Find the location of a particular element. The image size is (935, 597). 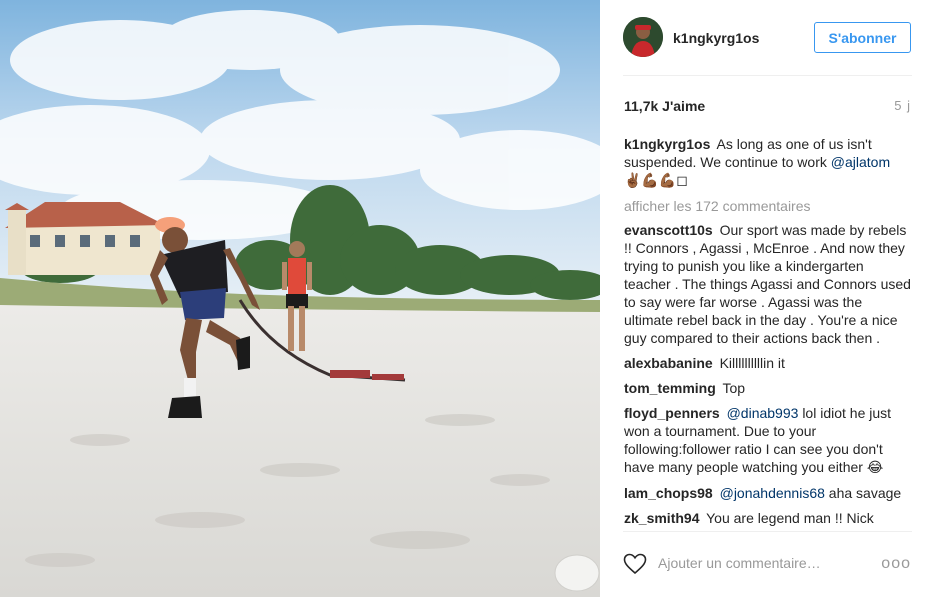

comment-mention: @jonahdennis68 is located at coordinates (772, 493).